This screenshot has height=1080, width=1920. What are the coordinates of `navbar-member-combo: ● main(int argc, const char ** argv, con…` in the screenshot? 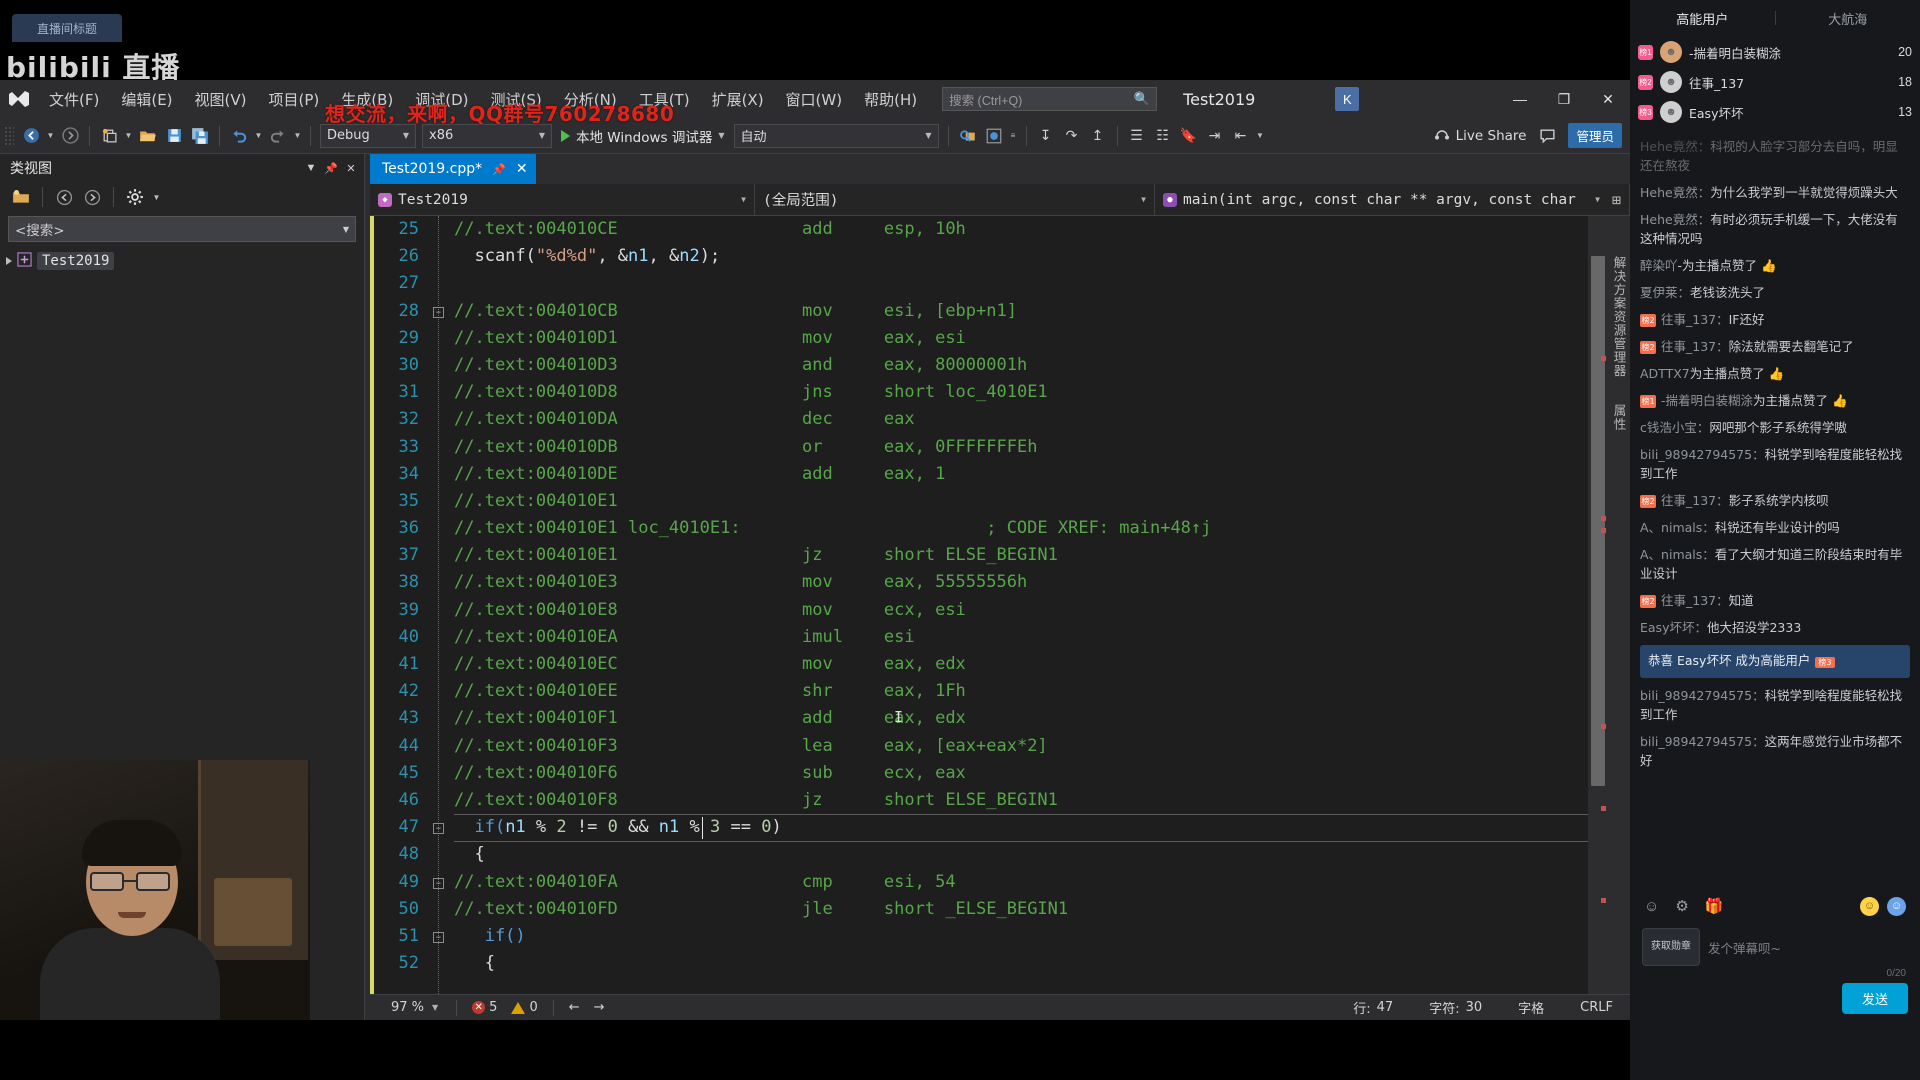 It's located at (1392, 199).